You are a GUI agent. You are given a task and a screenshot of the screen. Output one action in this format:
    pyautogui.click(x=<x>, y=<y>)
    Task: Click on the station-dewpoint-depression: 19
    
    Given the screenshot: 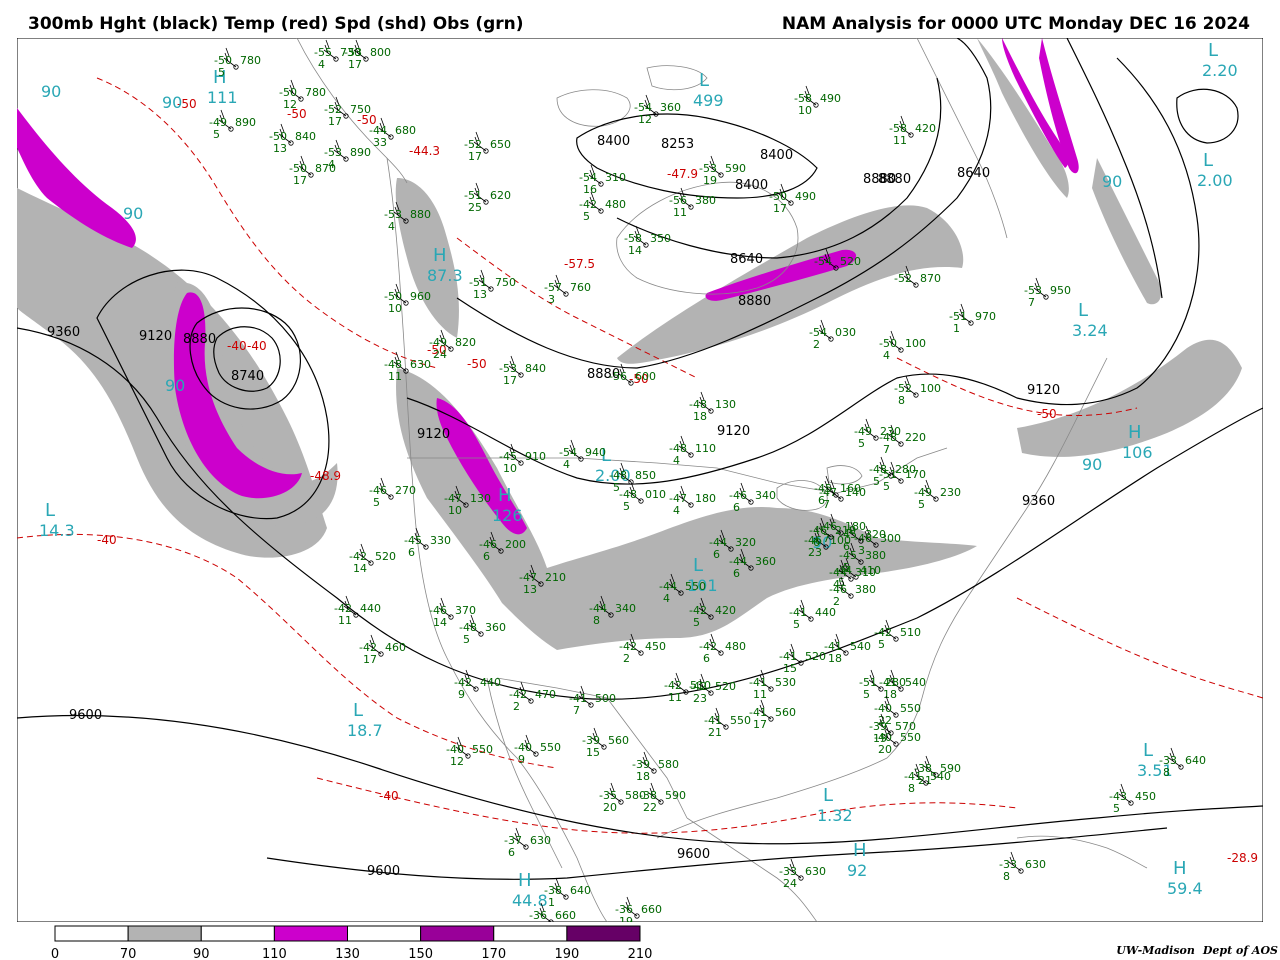 What is the action you would take?
    pyautogui.click(x=710, y=180)
    